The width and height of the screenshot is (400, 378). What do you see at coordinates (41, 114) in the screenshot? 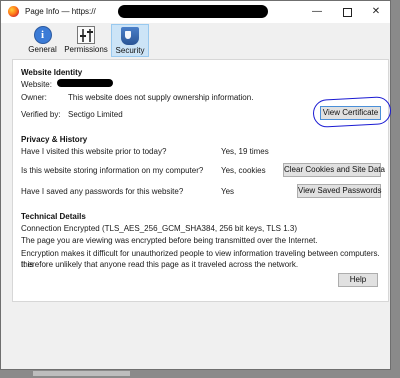
I see `verified-by-label: Verified by:` at bounding box center [41, 114].